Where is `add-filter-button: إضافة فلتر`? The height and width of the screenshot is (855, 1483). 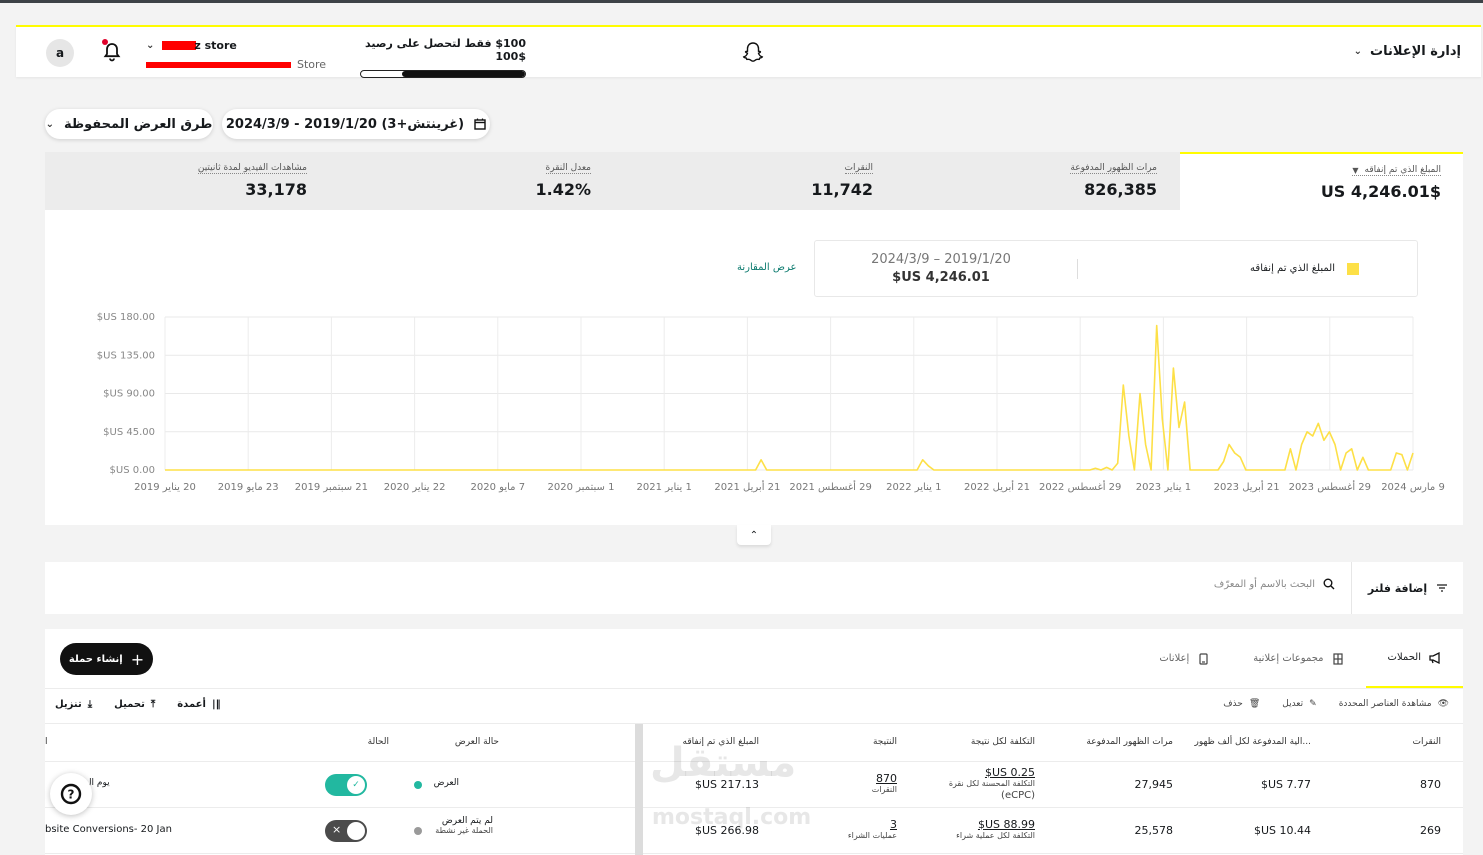
add-filter-button: إضافة فلتر is located at coordinates (1407, 588).